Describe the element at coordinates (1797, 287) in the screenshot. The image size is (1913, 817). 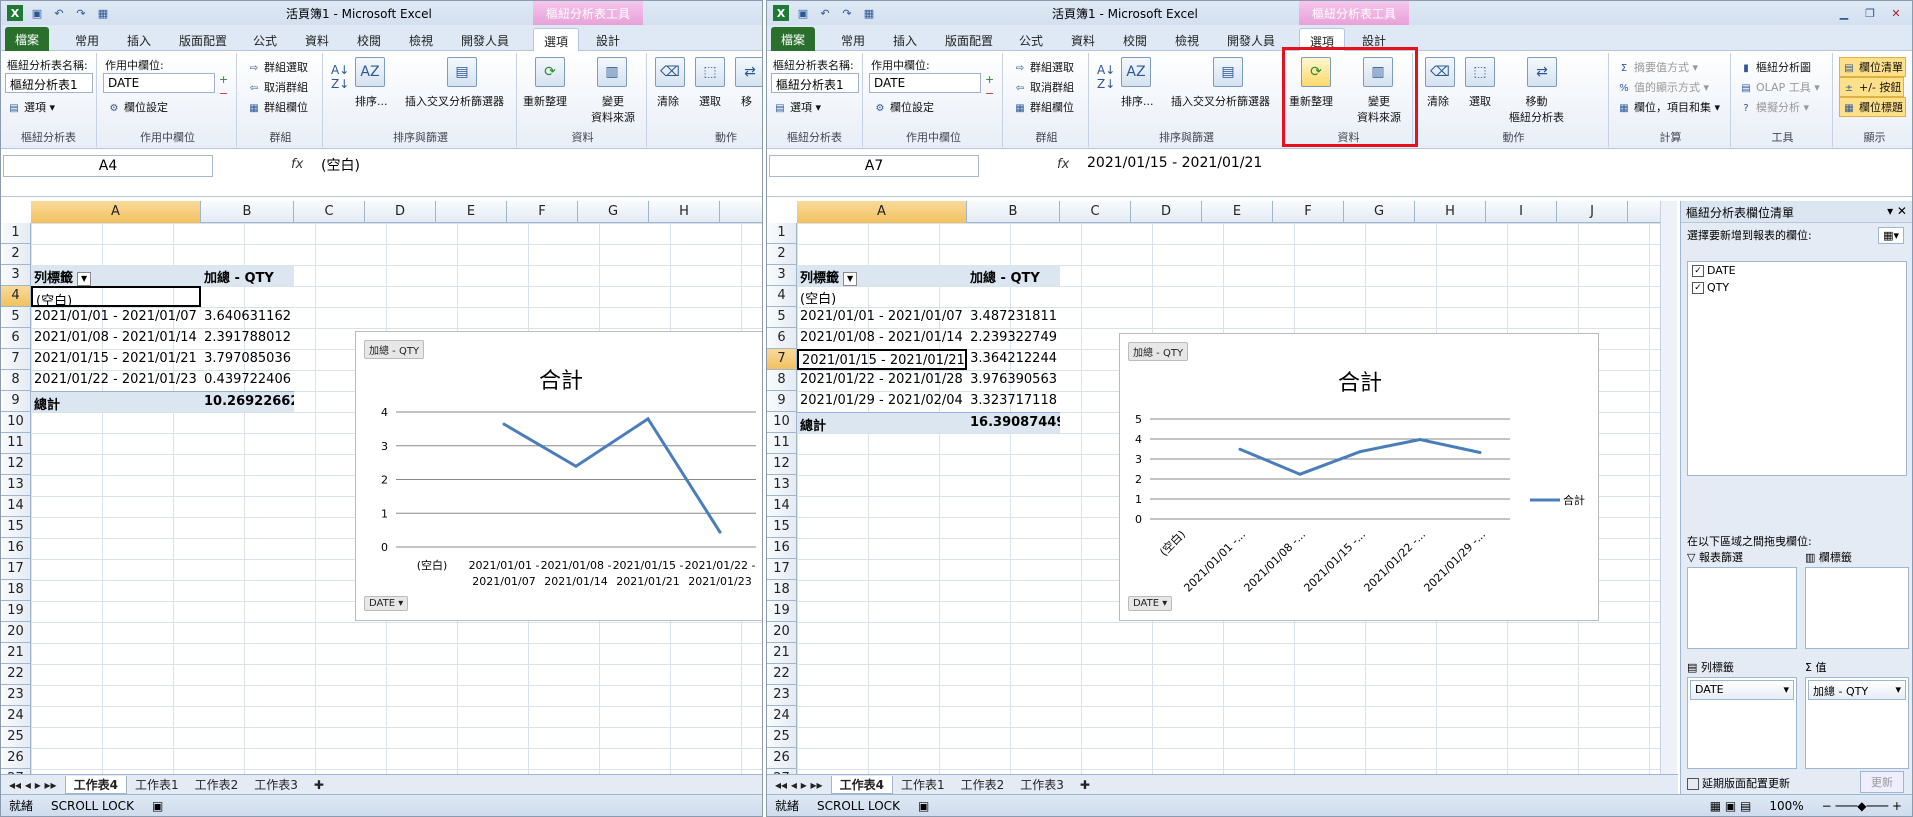
I see `field-checkbox-qty: ✓ QTY` at that location.